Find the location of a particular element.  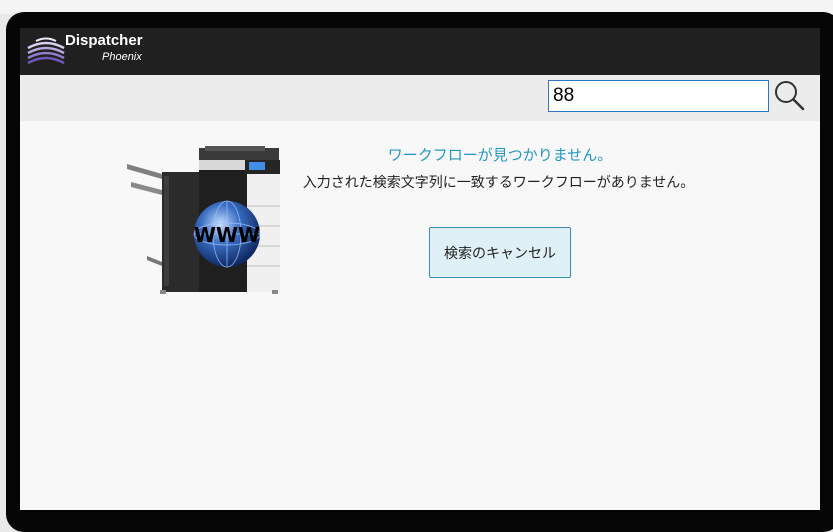

brand-name: Dispatcher is located at coordinates (104, 40).